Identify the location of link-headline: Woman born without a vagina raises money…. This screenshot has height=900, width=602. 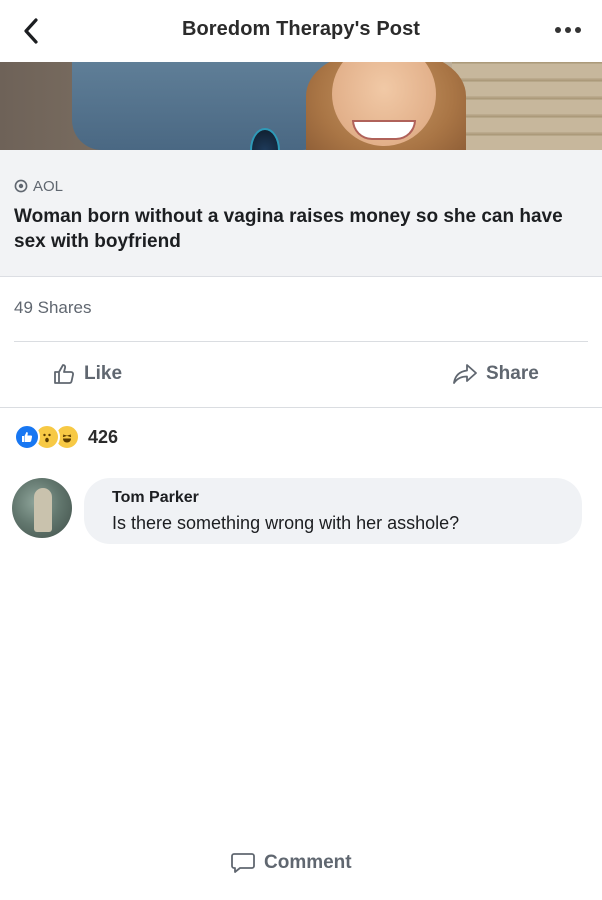
(299, 229).